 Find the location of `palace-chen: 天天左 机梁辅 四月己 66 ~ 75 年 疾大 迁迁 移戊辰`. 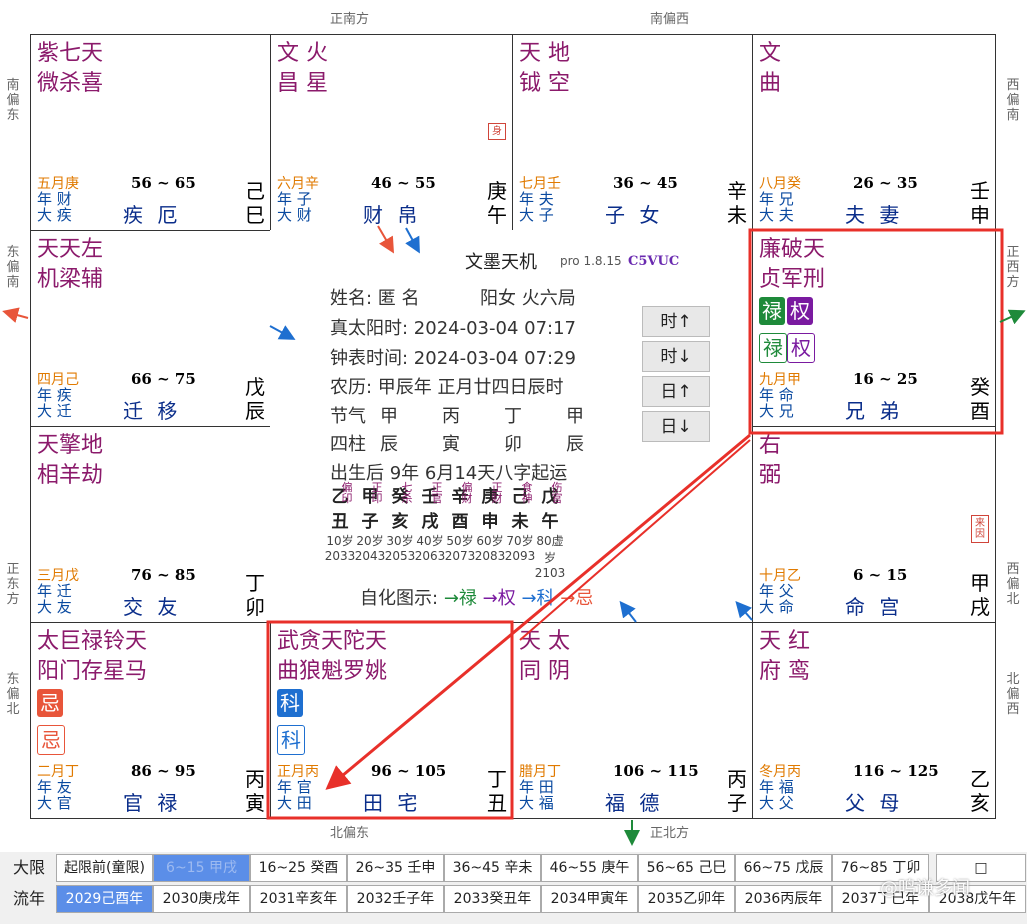

palace-chen: 天天左 机梁辅 四月己 66 ~ 75 年 疾大 迁迁 移戊辰 is located at coordinates (150, 328).